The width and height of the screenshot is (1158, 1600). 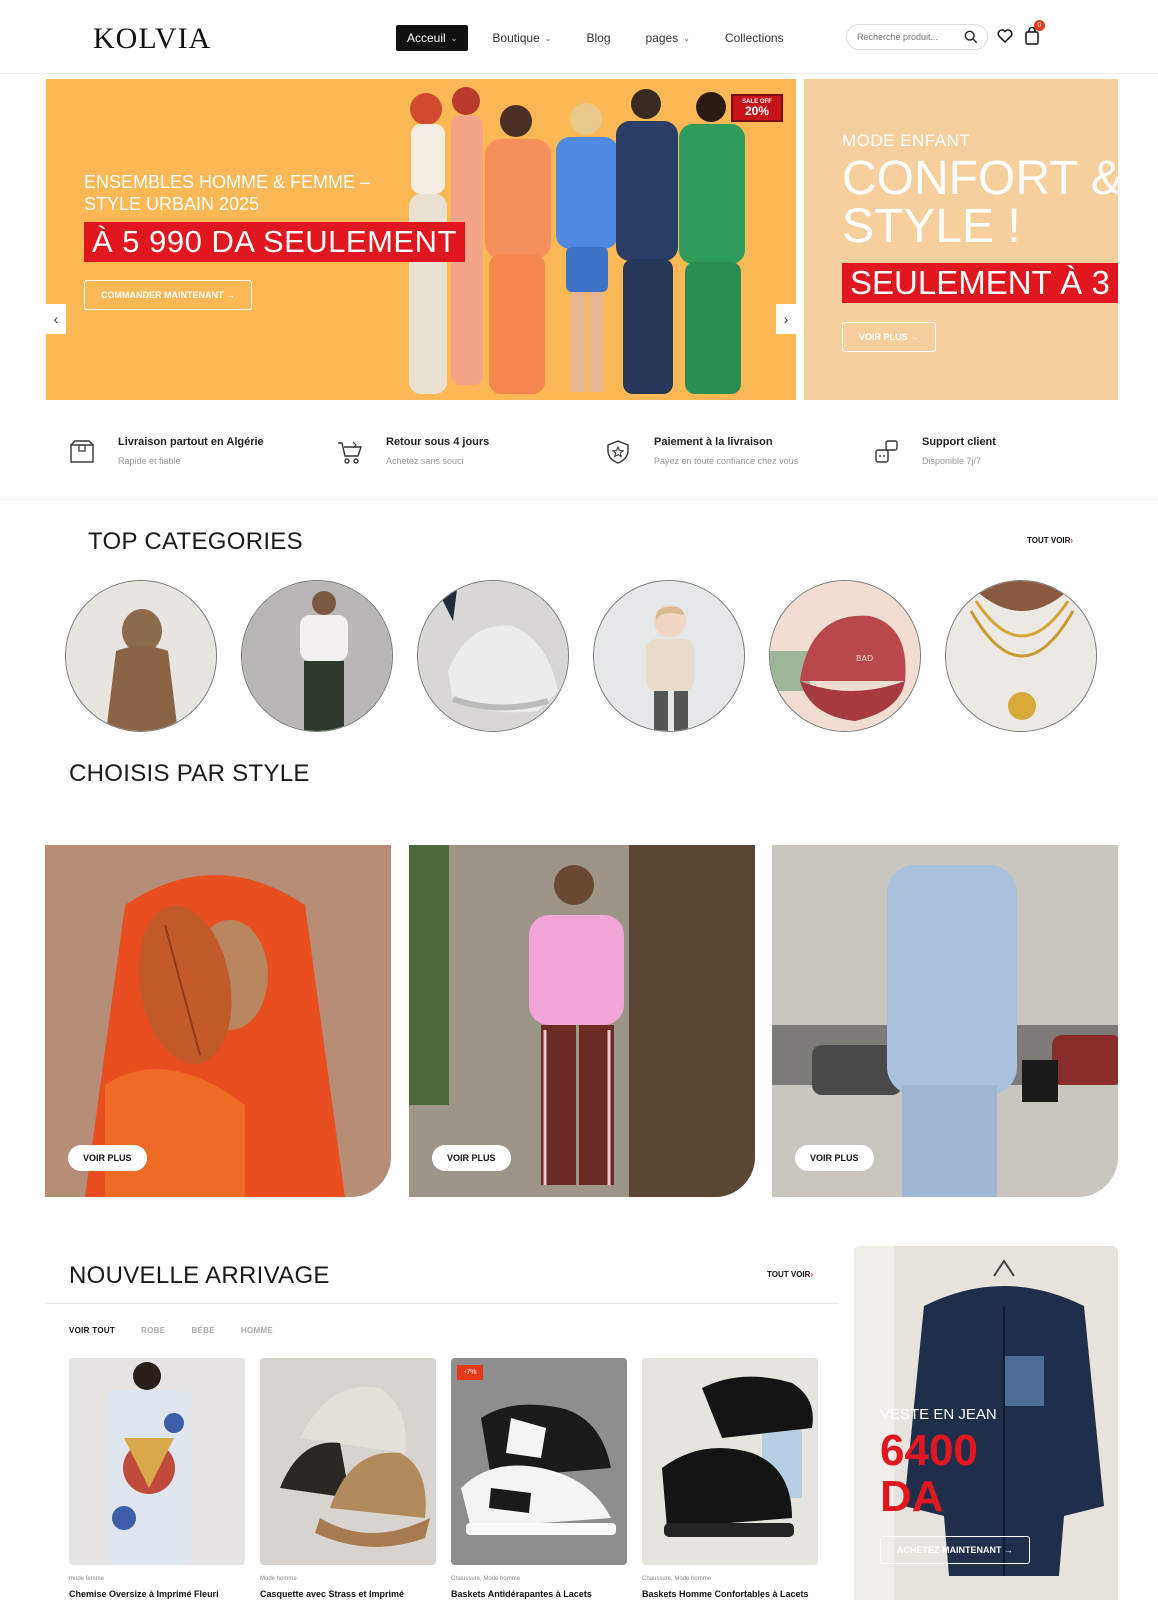 I want to click on category-image: BAD, so click(x=845, y=656).